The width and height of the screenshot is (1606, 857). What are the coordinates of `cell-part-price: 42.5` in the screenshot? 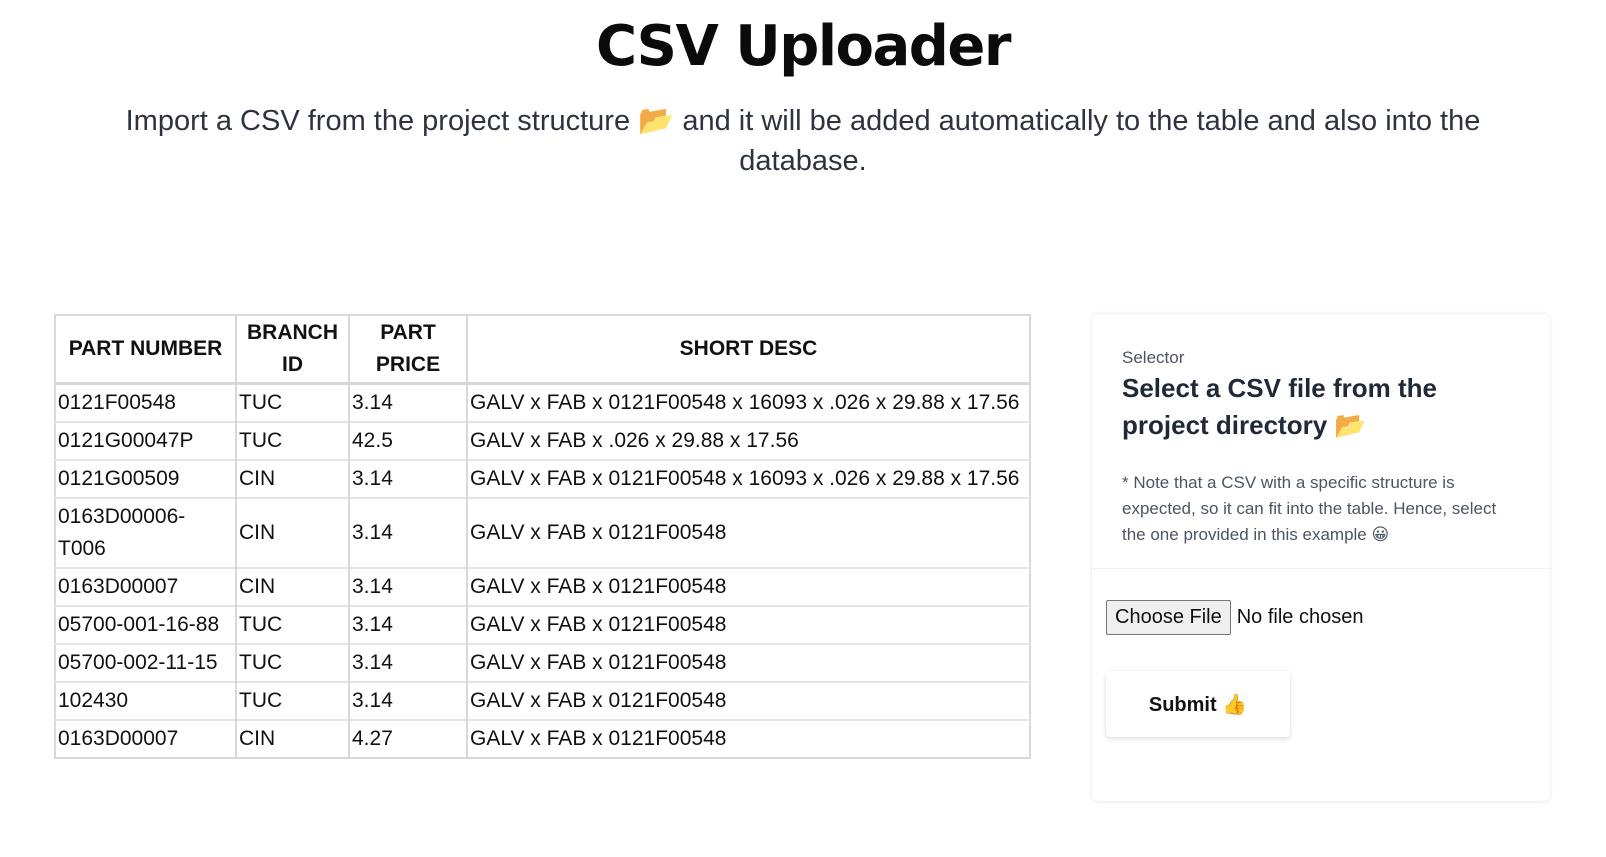 It's located at (408, 440).